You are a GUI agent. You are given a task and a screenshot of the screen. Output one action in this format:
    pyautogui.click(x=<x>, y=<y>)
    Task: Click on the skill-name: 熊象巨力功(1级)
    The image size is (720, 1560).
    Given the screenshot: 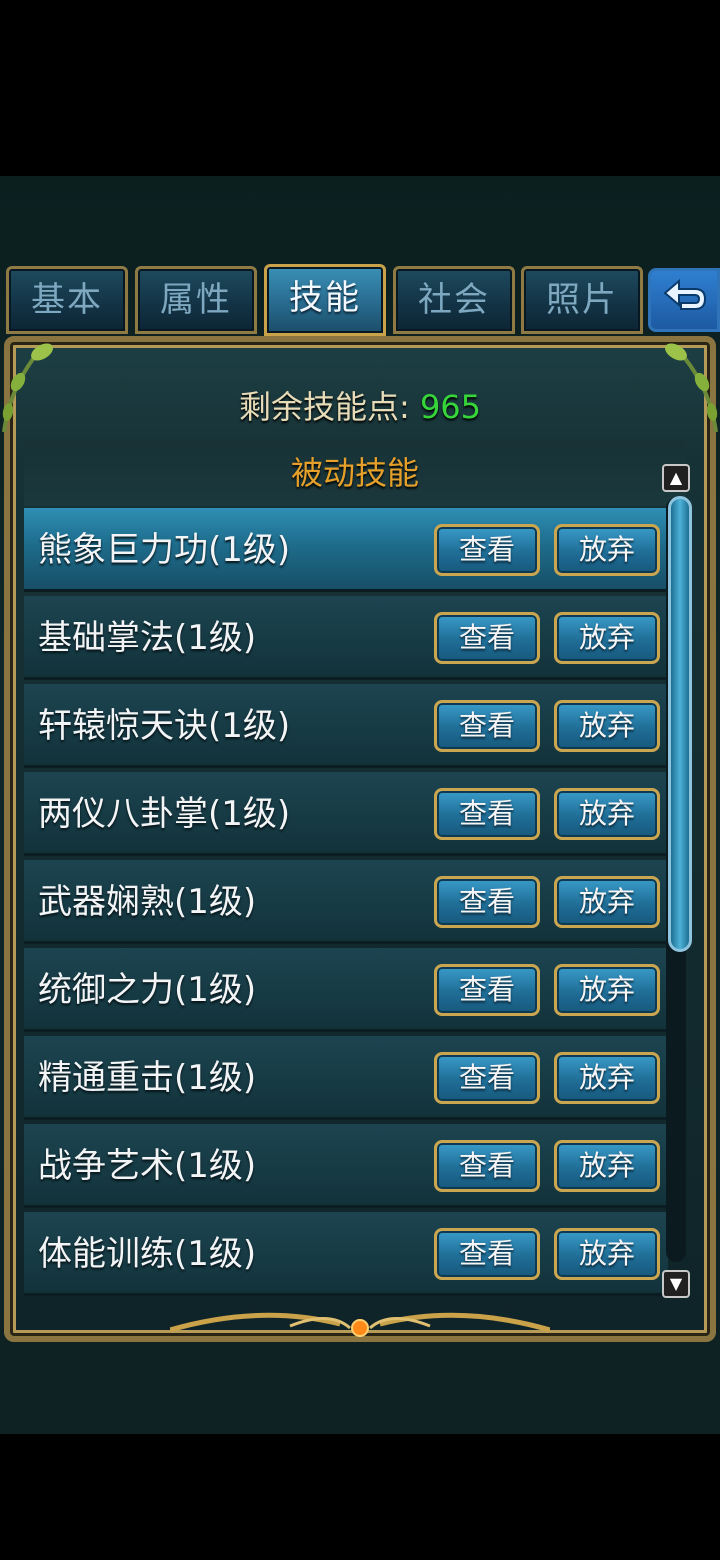 What is the action you would take?
    pyautogui.click(x=164, y=550)
    